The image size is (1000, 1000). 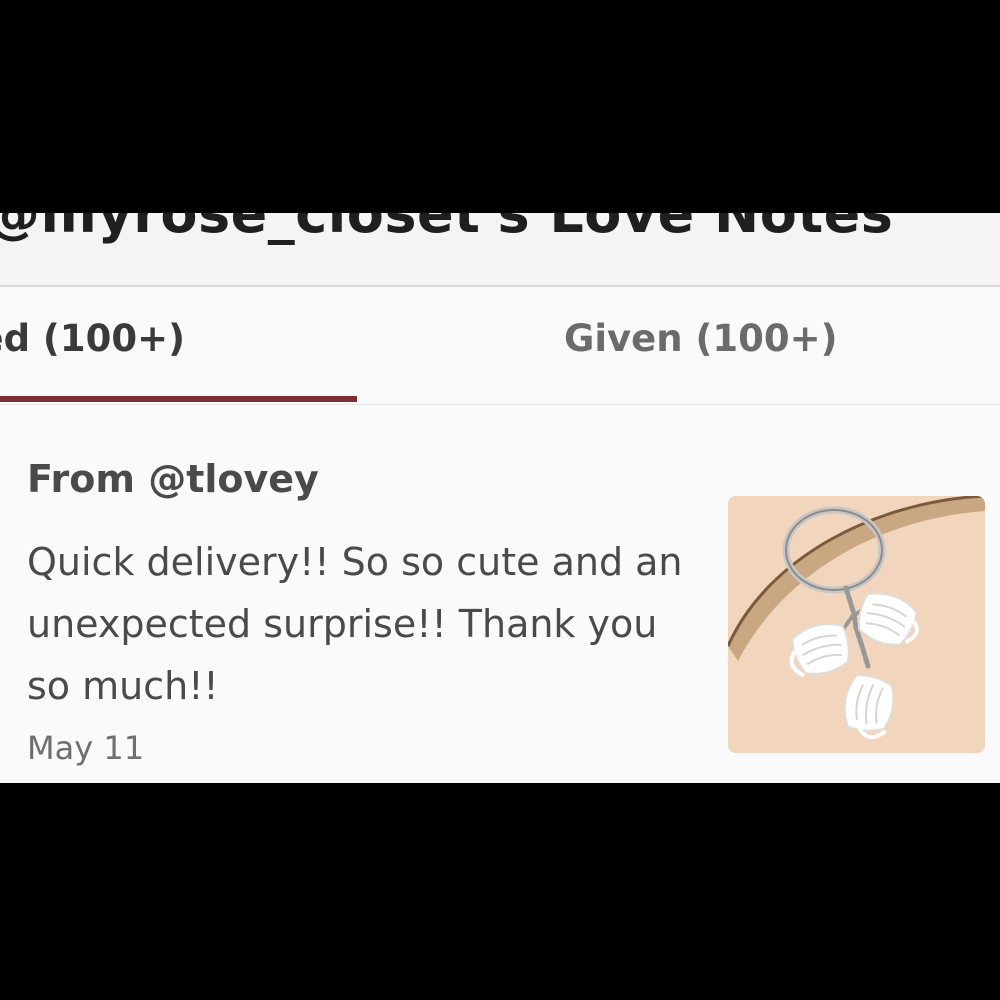 What do you see at coordinates (701, 338) in the screenshot?
I see `tab-given-label: Given (100+)` at bounding box center [701, 338].